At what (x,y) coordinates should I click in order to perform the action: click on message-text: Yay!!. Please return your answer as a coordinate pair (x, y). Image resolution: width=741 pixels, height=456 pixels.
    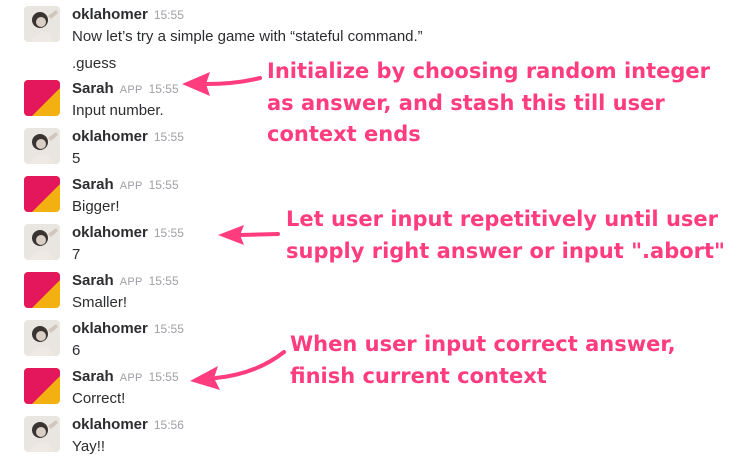
    Looking at the image, I should click on (89, 446).